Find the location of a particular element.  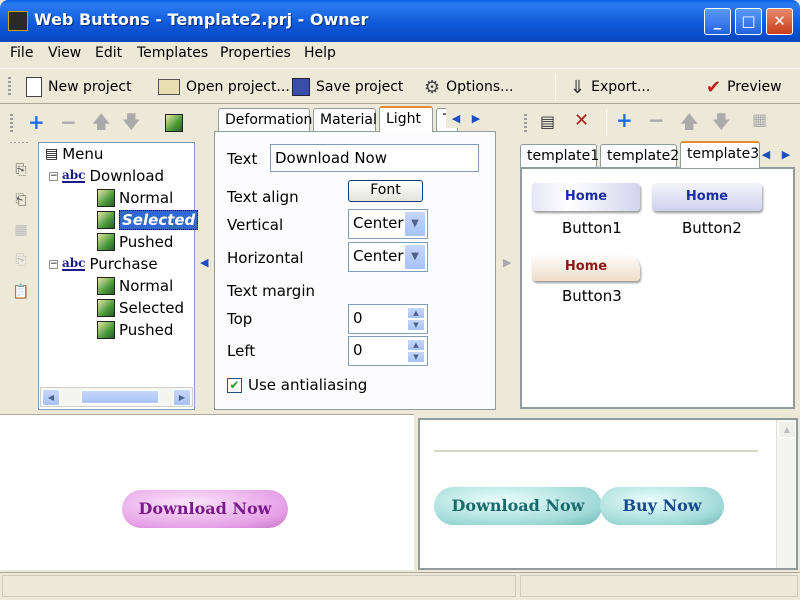

menu-view: View is located at coordinates (64, 53).